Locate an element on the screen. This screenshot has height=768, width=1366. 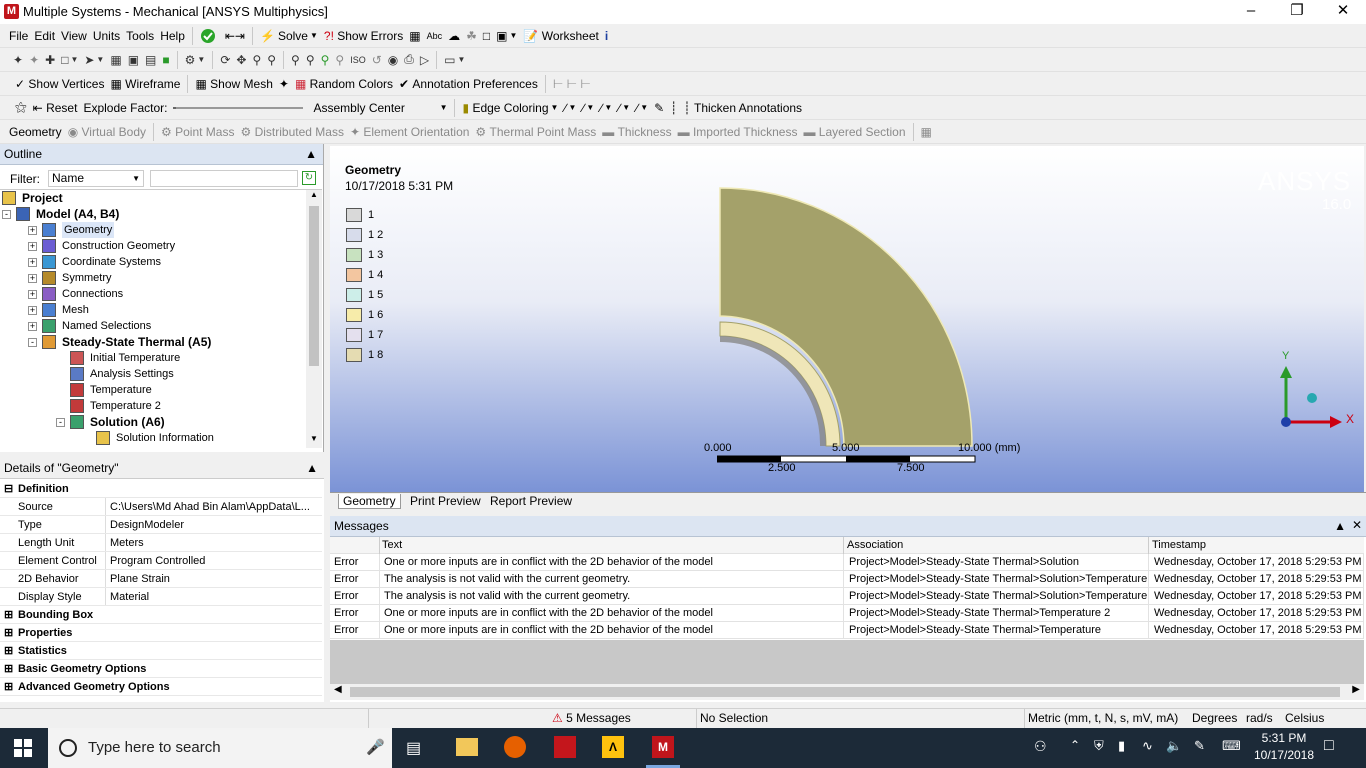
battery-icon: ▮ is located at coordinates (1121, 746).